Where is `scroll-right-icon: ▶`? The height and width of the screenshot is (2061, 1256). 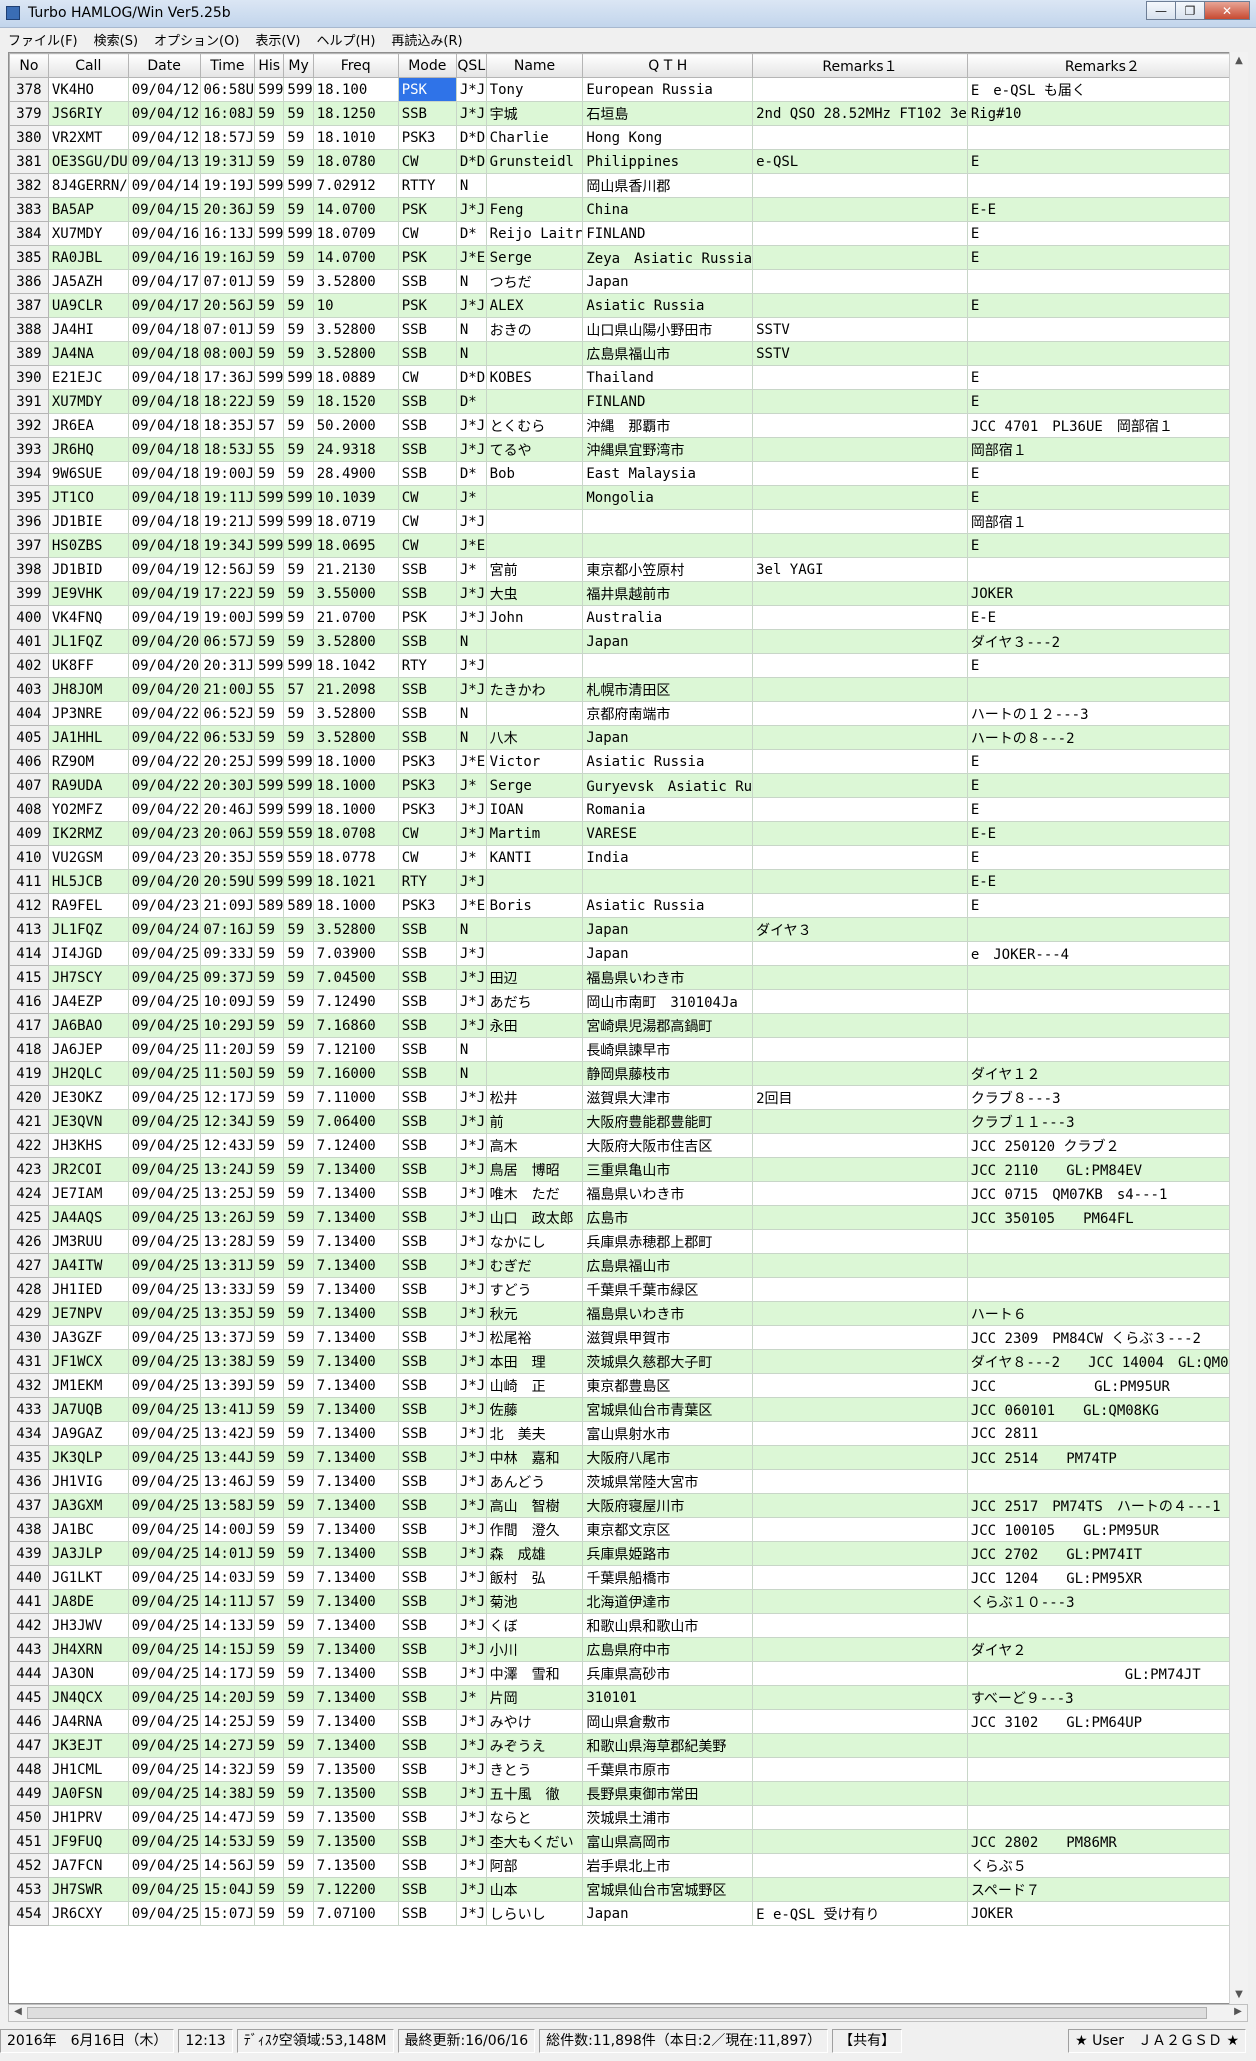 scroll-right-icon: ▶ is located at coordinates (1238, 2012).